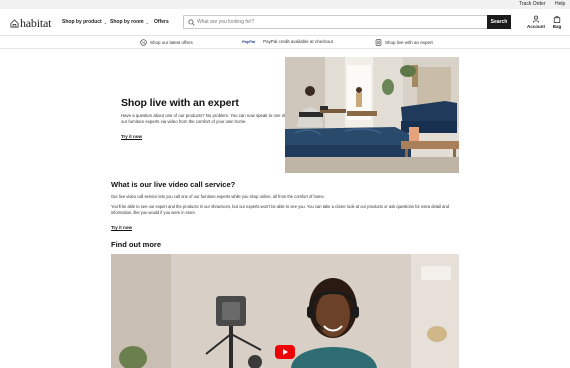  Describe the element at coordinates (131, 136) in the screenshot. I see `hero-try-it-now-link: Try it now` at that location.